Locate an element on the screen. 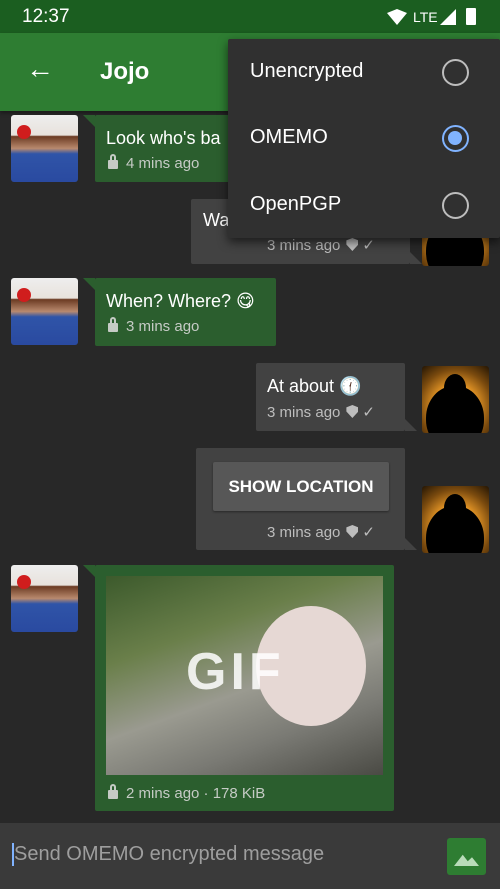  message-meta: 4 mins ago is located at coordinates (154, 163).